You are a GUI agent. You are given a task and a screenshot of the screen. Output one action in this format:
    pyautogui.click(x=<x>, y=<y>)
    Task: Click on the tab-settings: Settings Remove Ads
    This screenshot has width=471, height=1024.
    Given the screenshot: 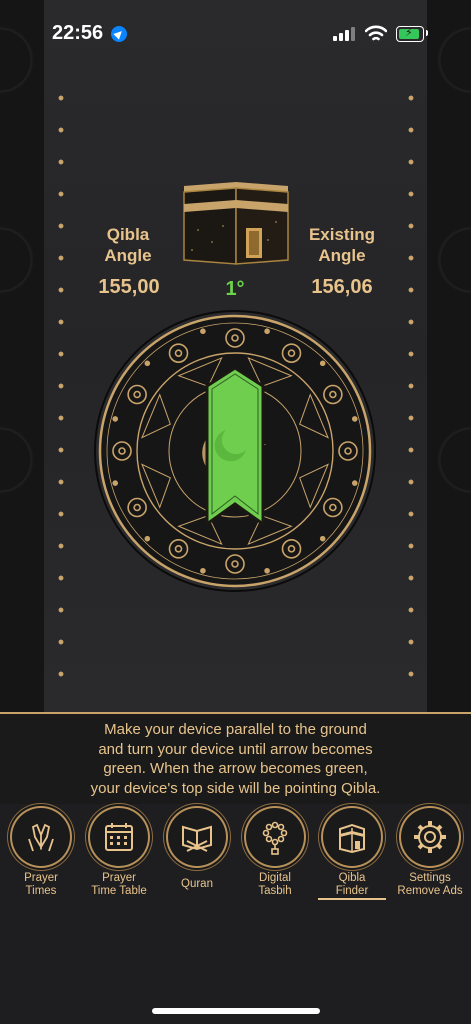 What is the action you would take?
    pyautogui.click(x=430, y=853)
    